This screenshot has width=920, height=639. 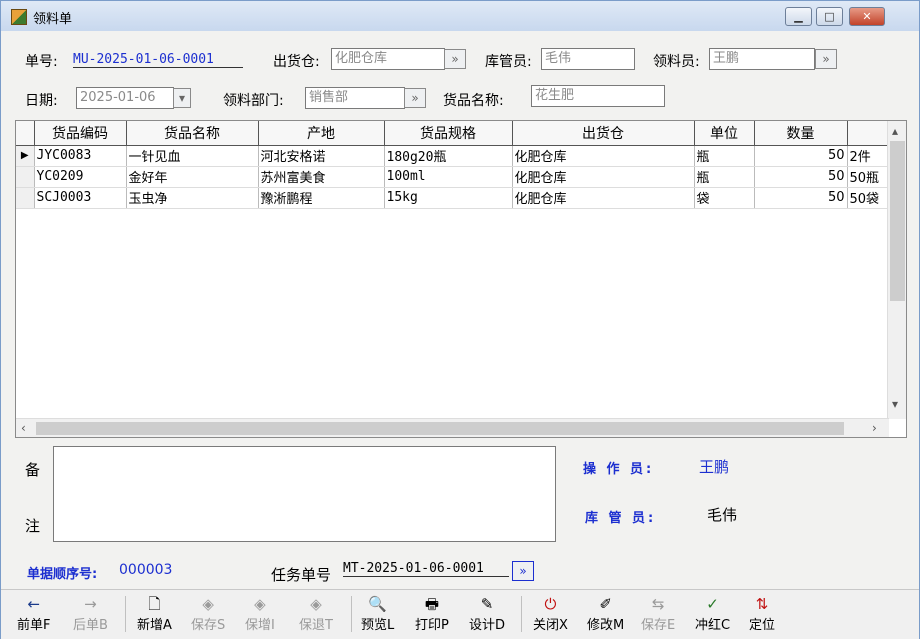 What do you see at coordinates (90, 625) in the screenshot?
I see `next-doc-label: 后单B` at bounding box center [90, 625].